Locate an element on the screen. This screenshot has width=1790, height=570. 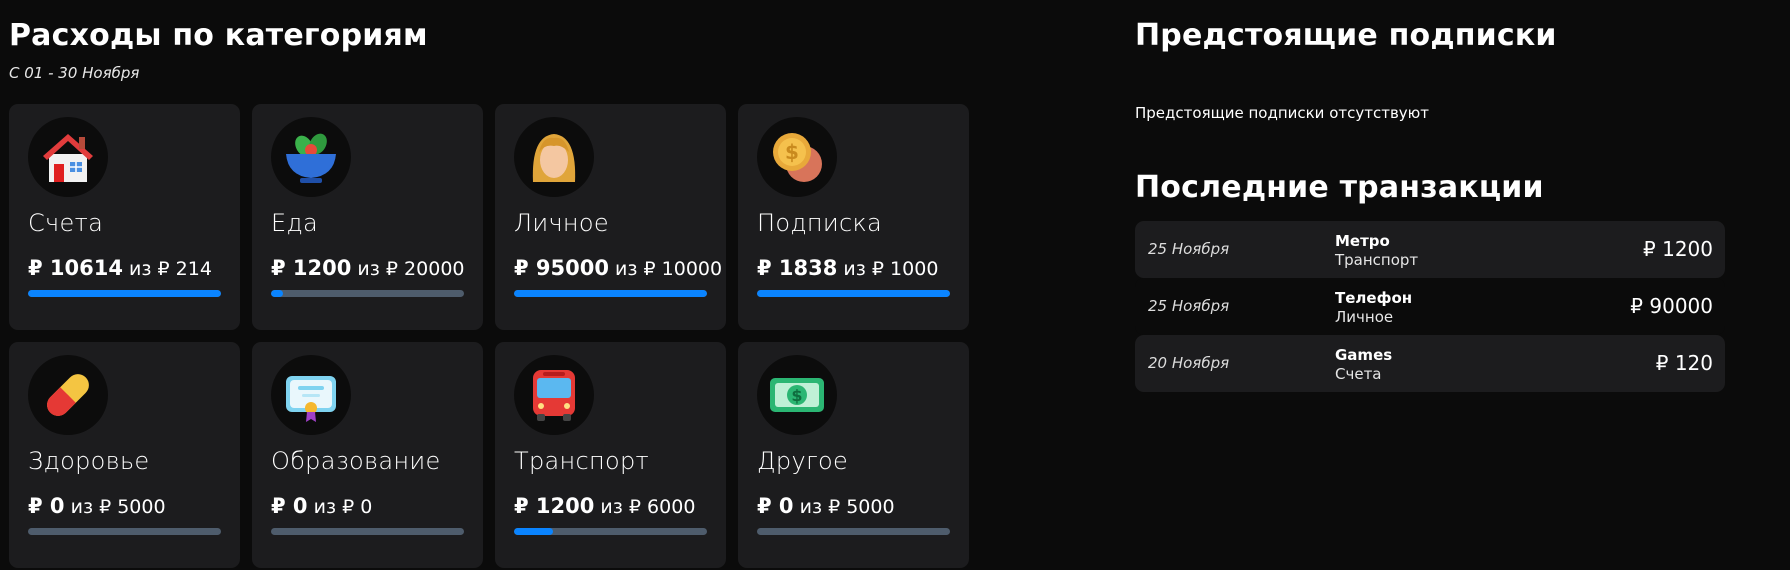
budget-amount: ₽ 214 is located at coordinates (184, 269).